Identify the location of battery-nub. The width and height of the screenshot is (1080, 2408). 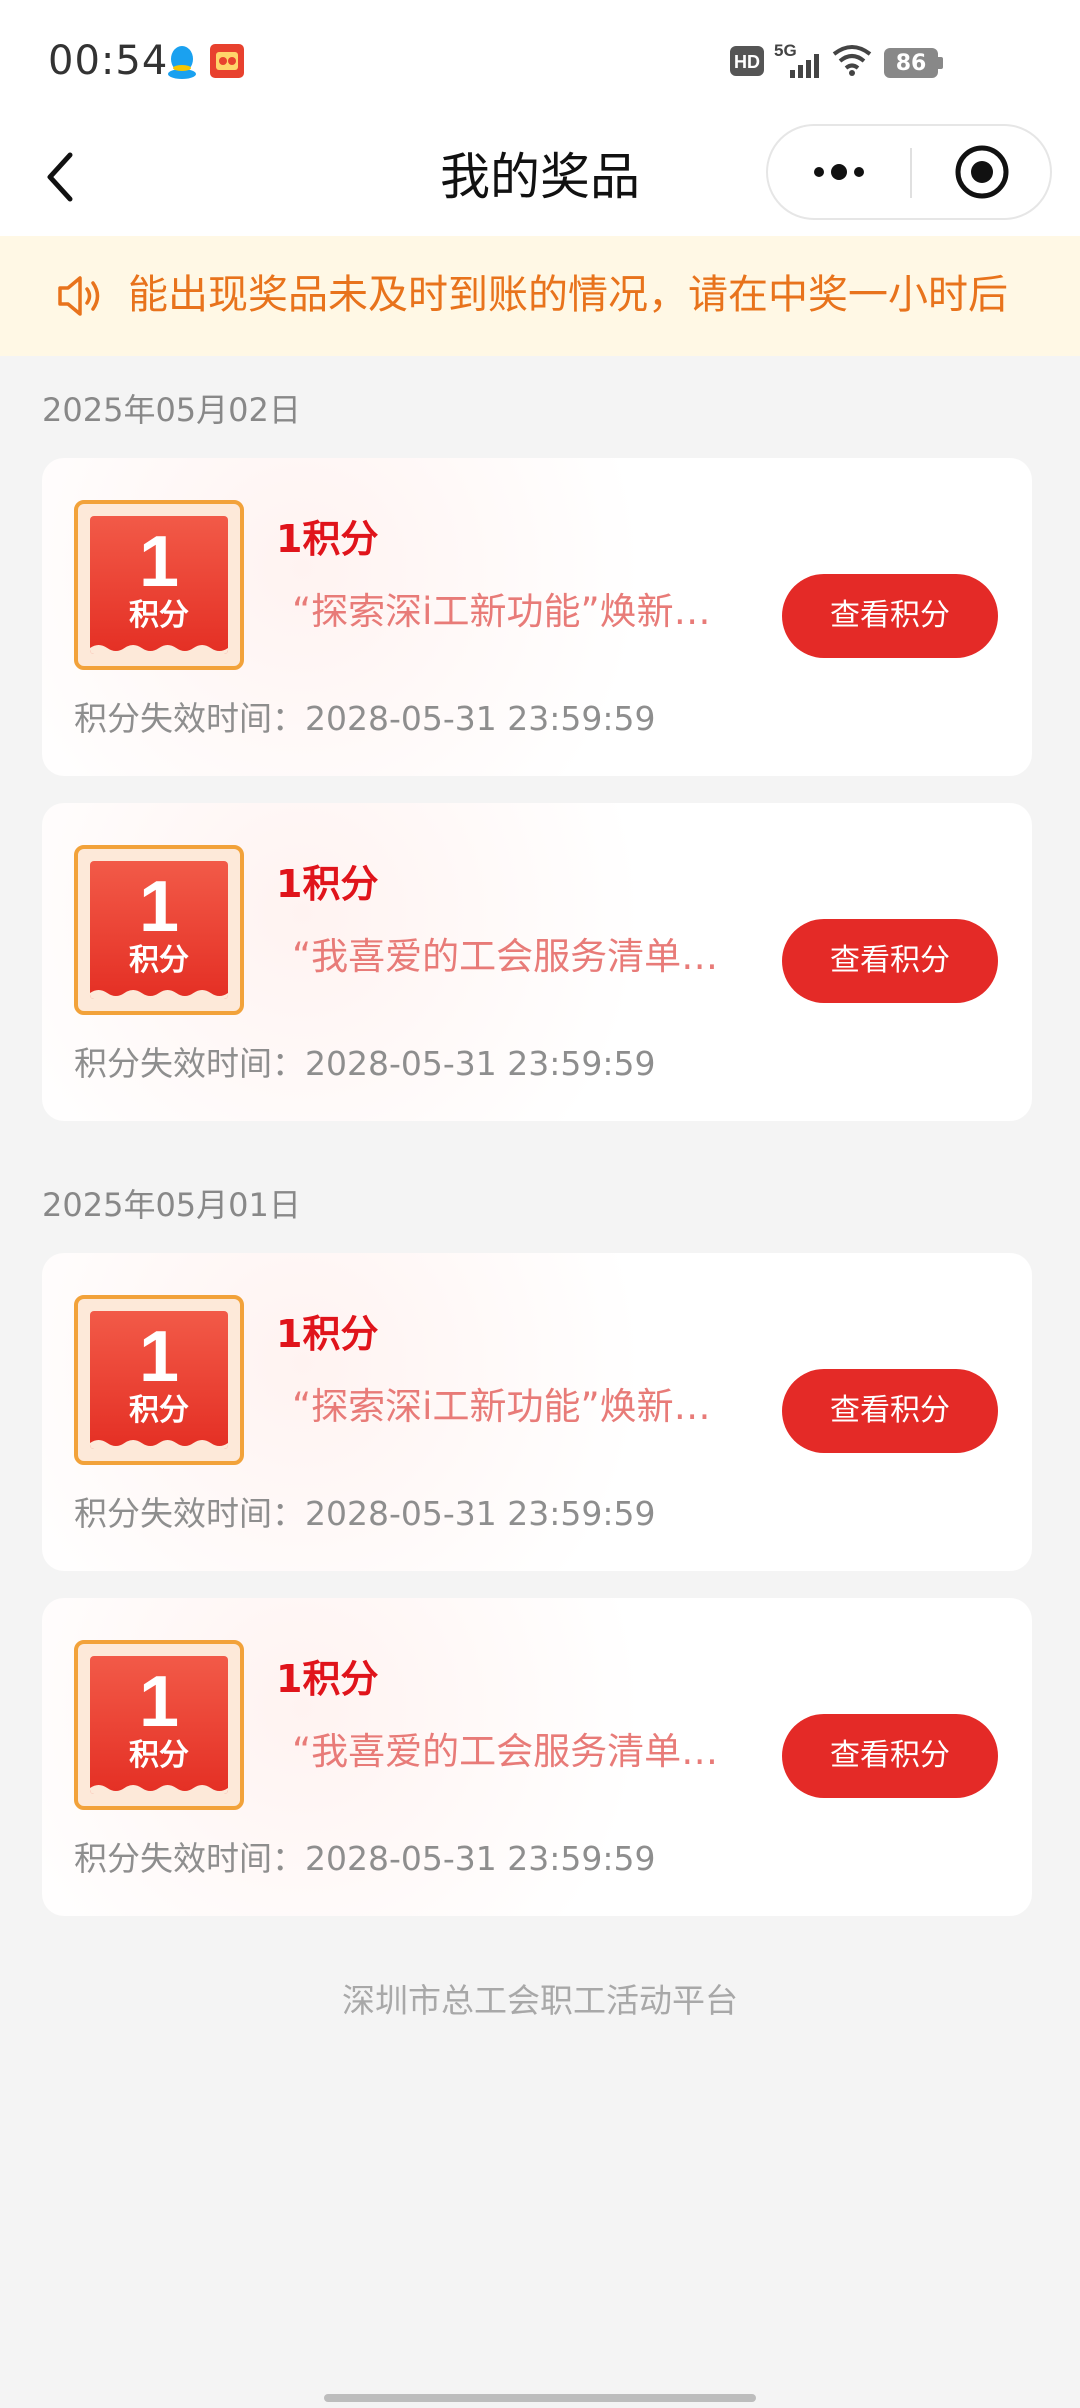
(940, 63).